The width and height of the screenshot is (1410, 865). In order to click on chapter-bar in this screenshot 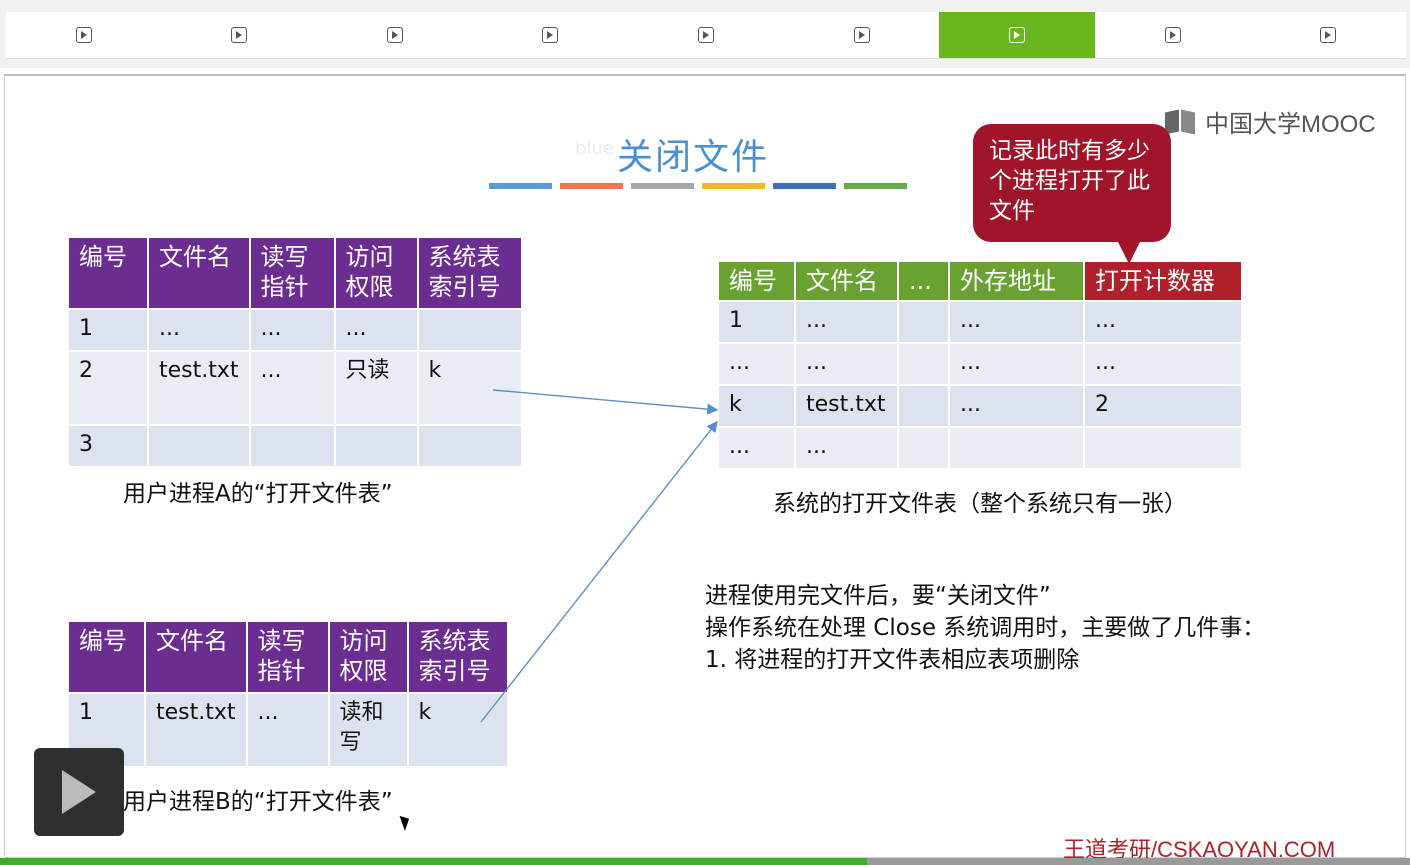, I will do `click(705, 34)`.